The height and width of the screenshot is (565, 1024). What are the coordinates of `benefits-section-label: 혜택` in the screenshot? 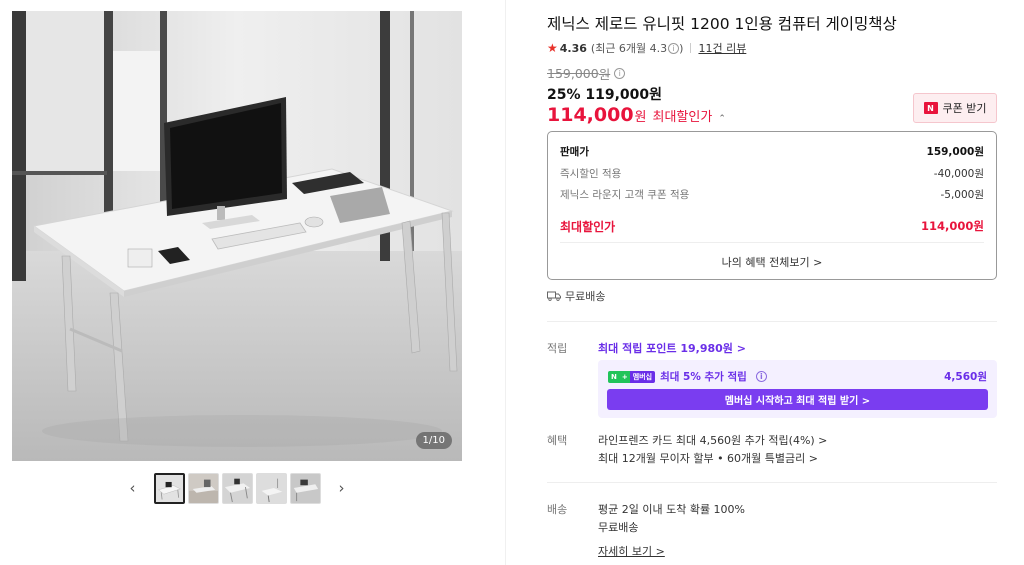 It's located at (557, 440).